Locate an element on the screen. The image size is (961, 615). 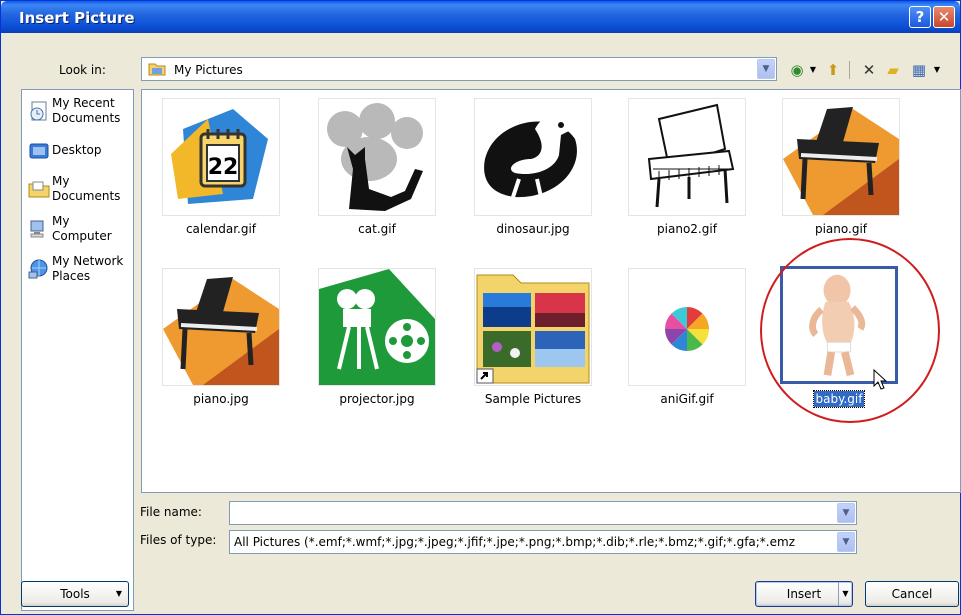
projector-thumbnail is located at coordinates (377, 327).